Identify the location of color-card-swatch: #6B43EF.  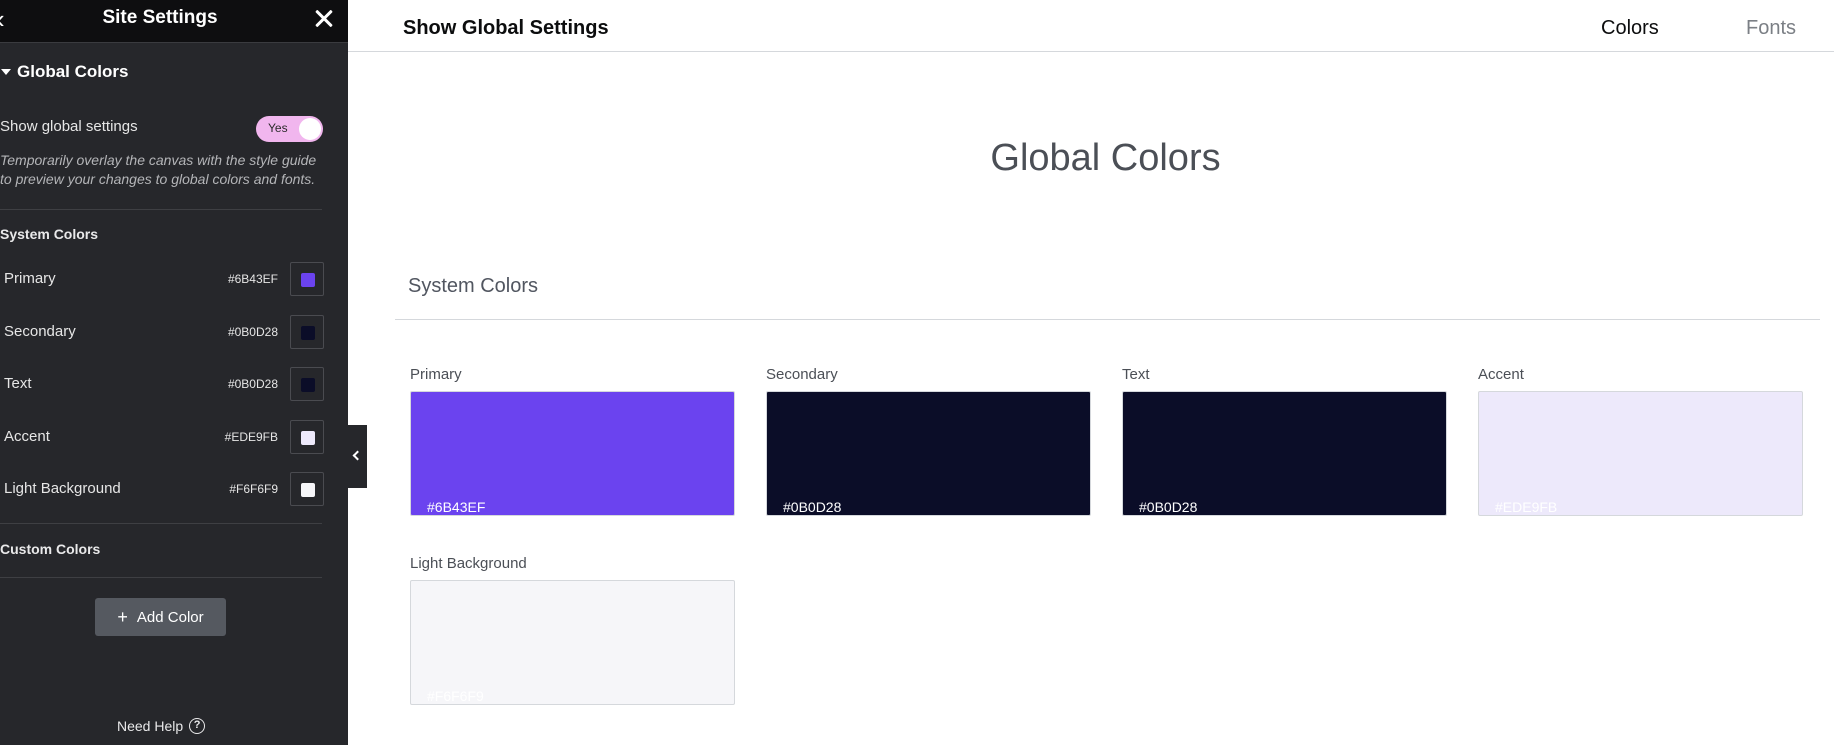
(572, 453).